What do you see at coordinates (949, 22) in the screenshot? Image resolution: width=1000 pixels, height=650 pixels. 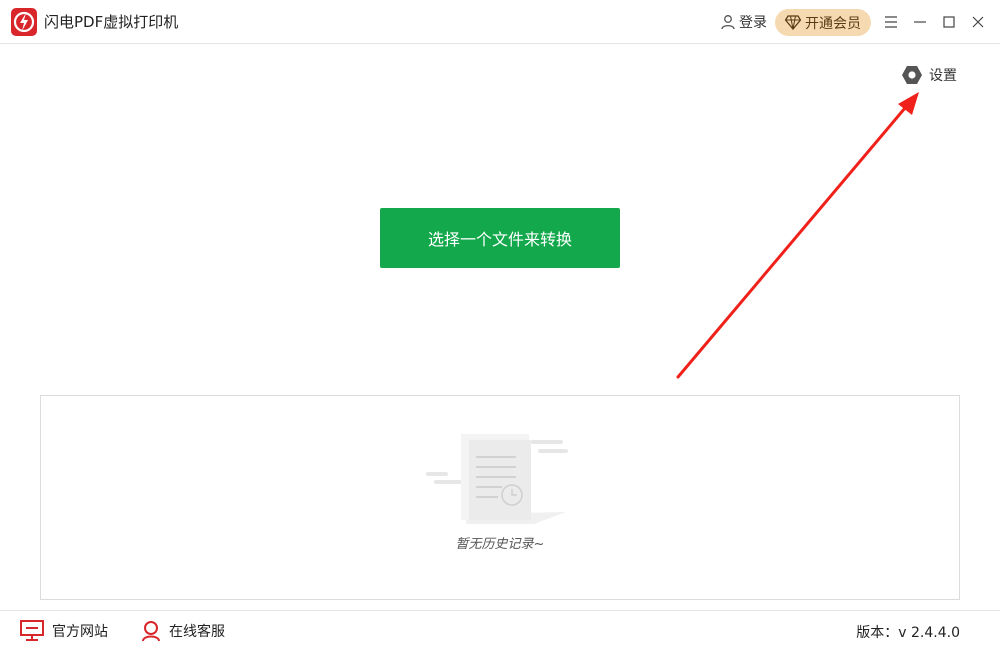 I see `maximize-icon` at bounding box center [949, 22].